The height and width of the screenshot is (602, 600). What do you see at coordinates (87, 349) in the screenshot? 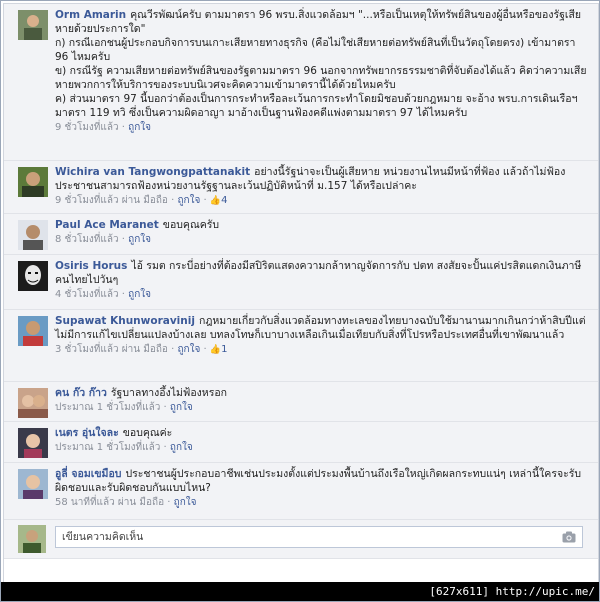
I see `comment-time: 3 ชั่วโมงที่แล้ว` at bounding box center [87, 349].